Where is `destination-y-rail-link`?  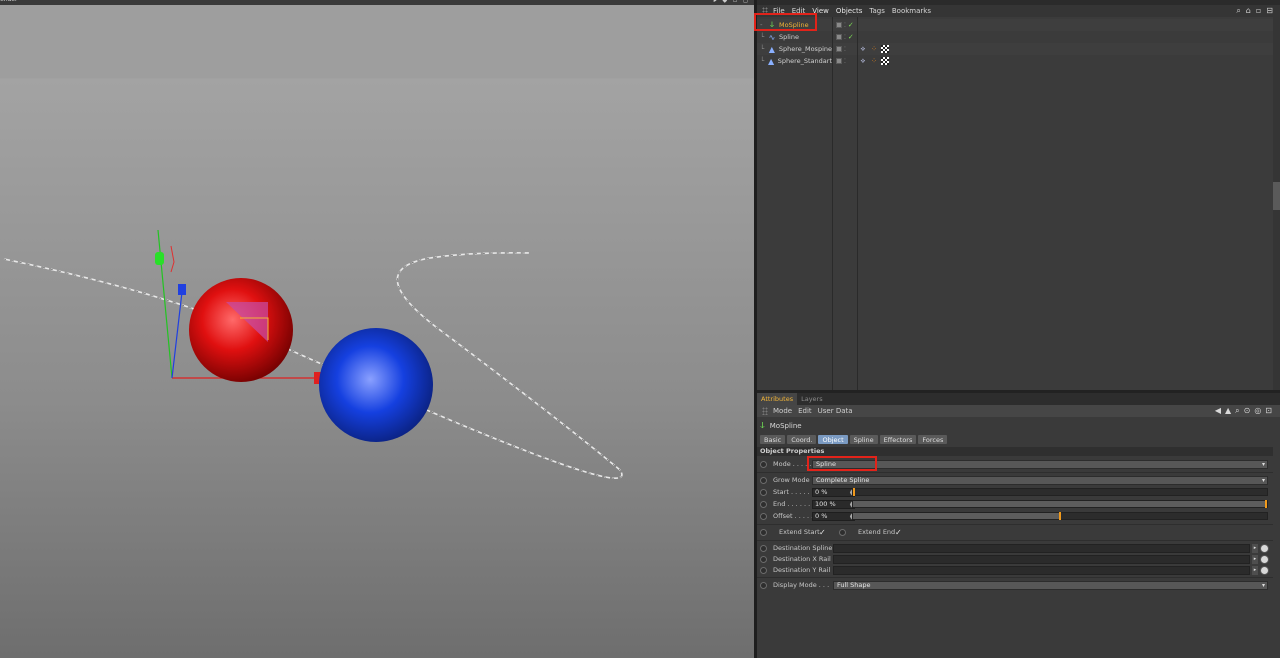
destination-y-rail-link is located at coordinates (1041, 570).